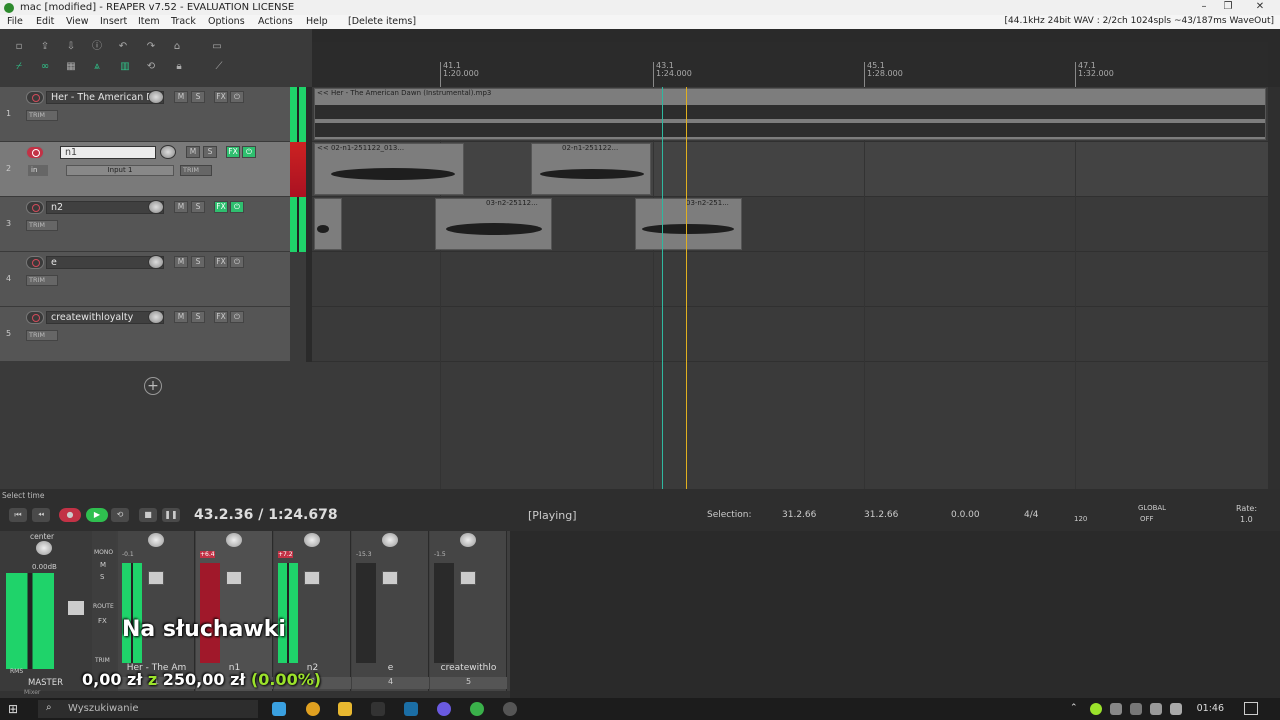 This screenshot has height=720, width=1280. I want to click on tiktok-icon, so click(378, 709).